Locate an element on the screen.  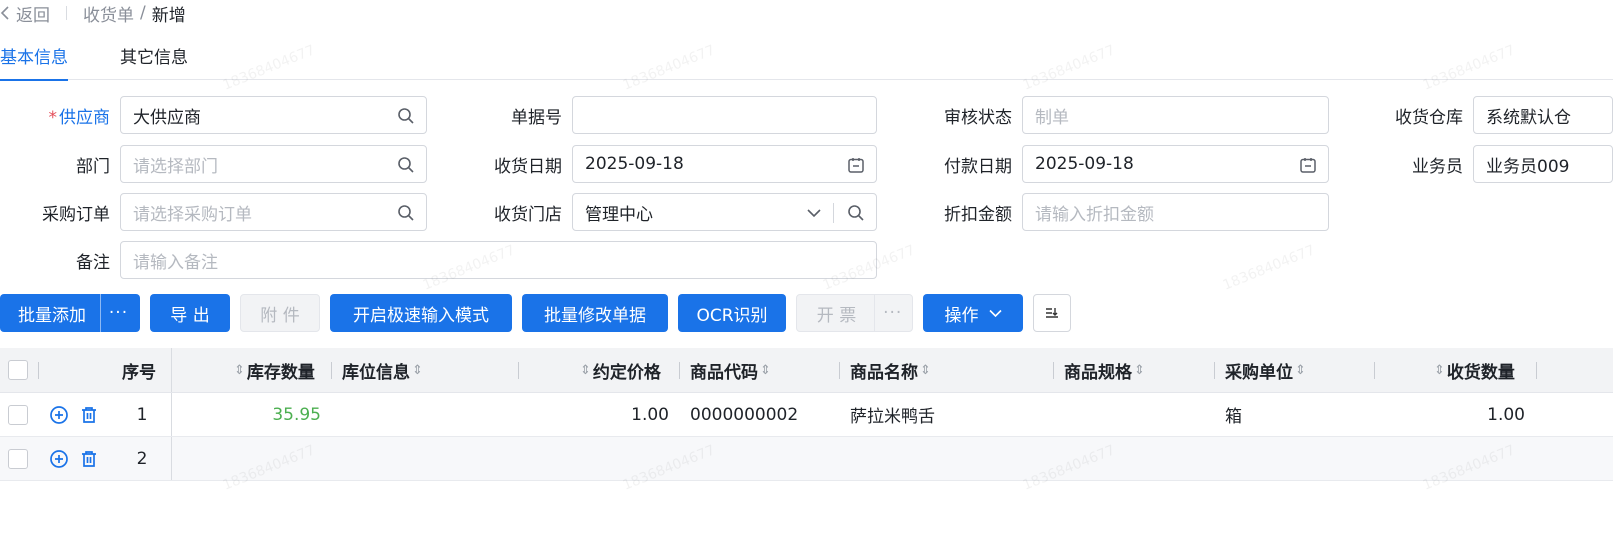
invoice-button-group: 开 票 ··· is located at coordinates (854, 313).